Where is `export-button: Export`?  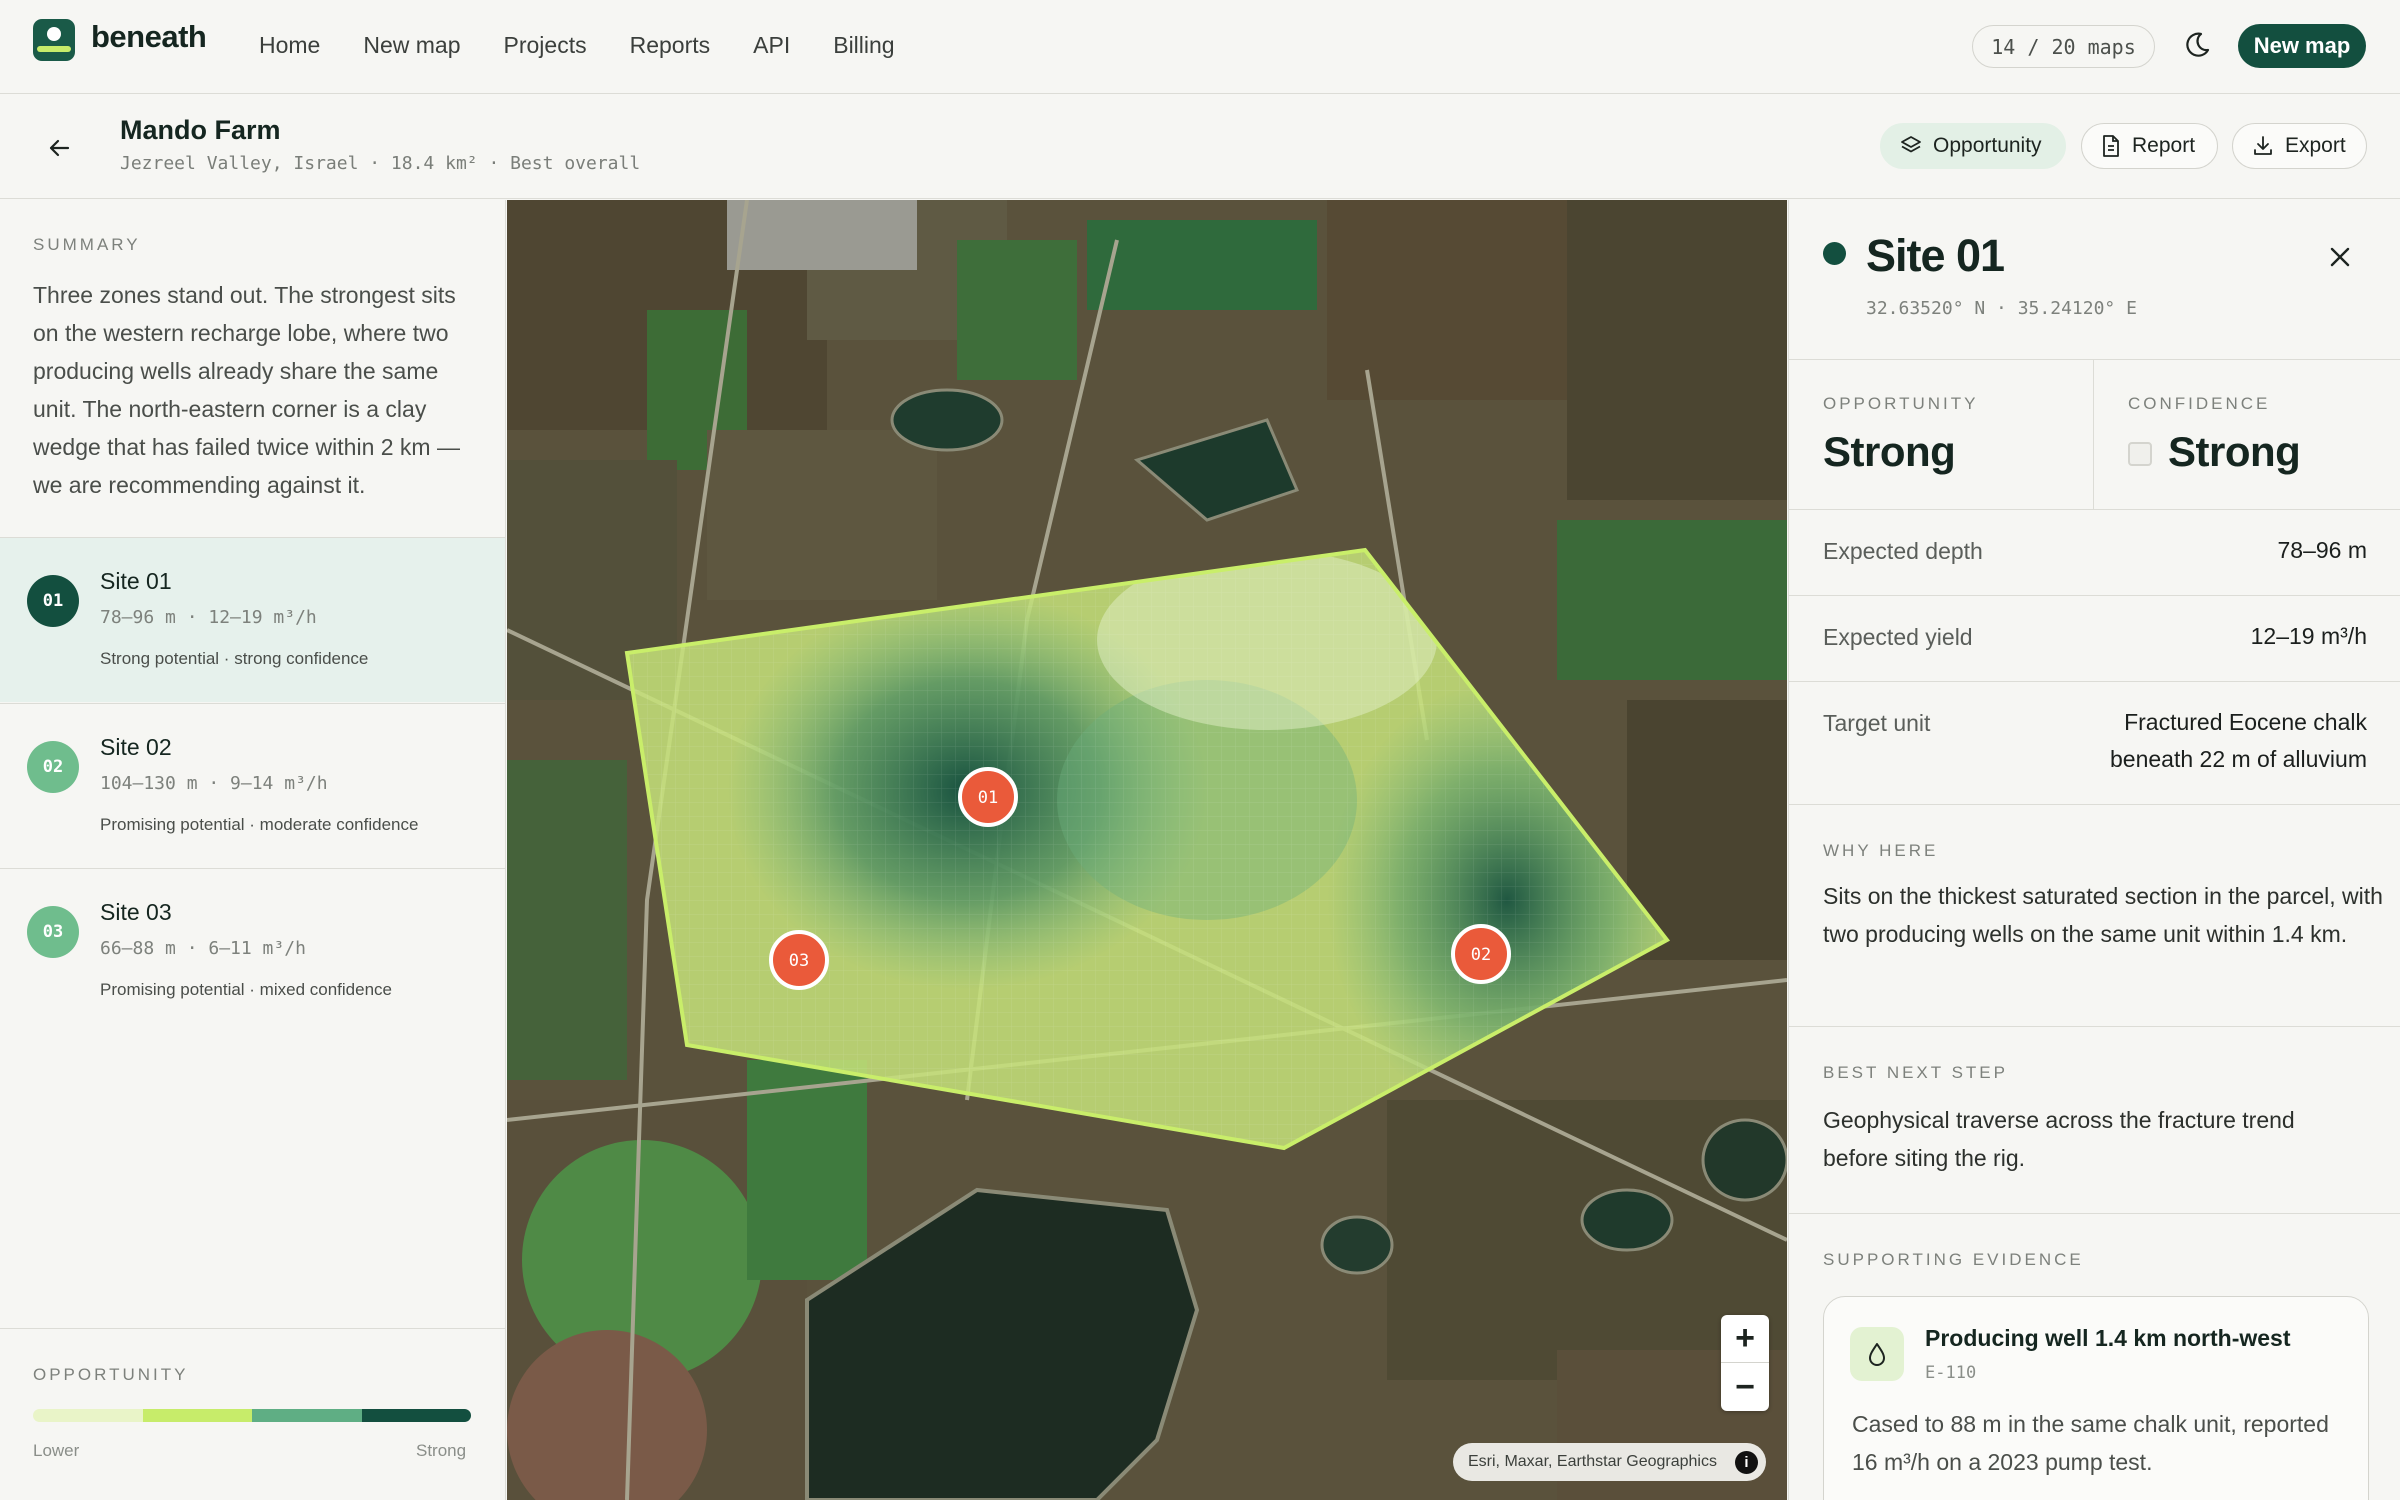
export-button: Export is located at coordinates (2299, 146).